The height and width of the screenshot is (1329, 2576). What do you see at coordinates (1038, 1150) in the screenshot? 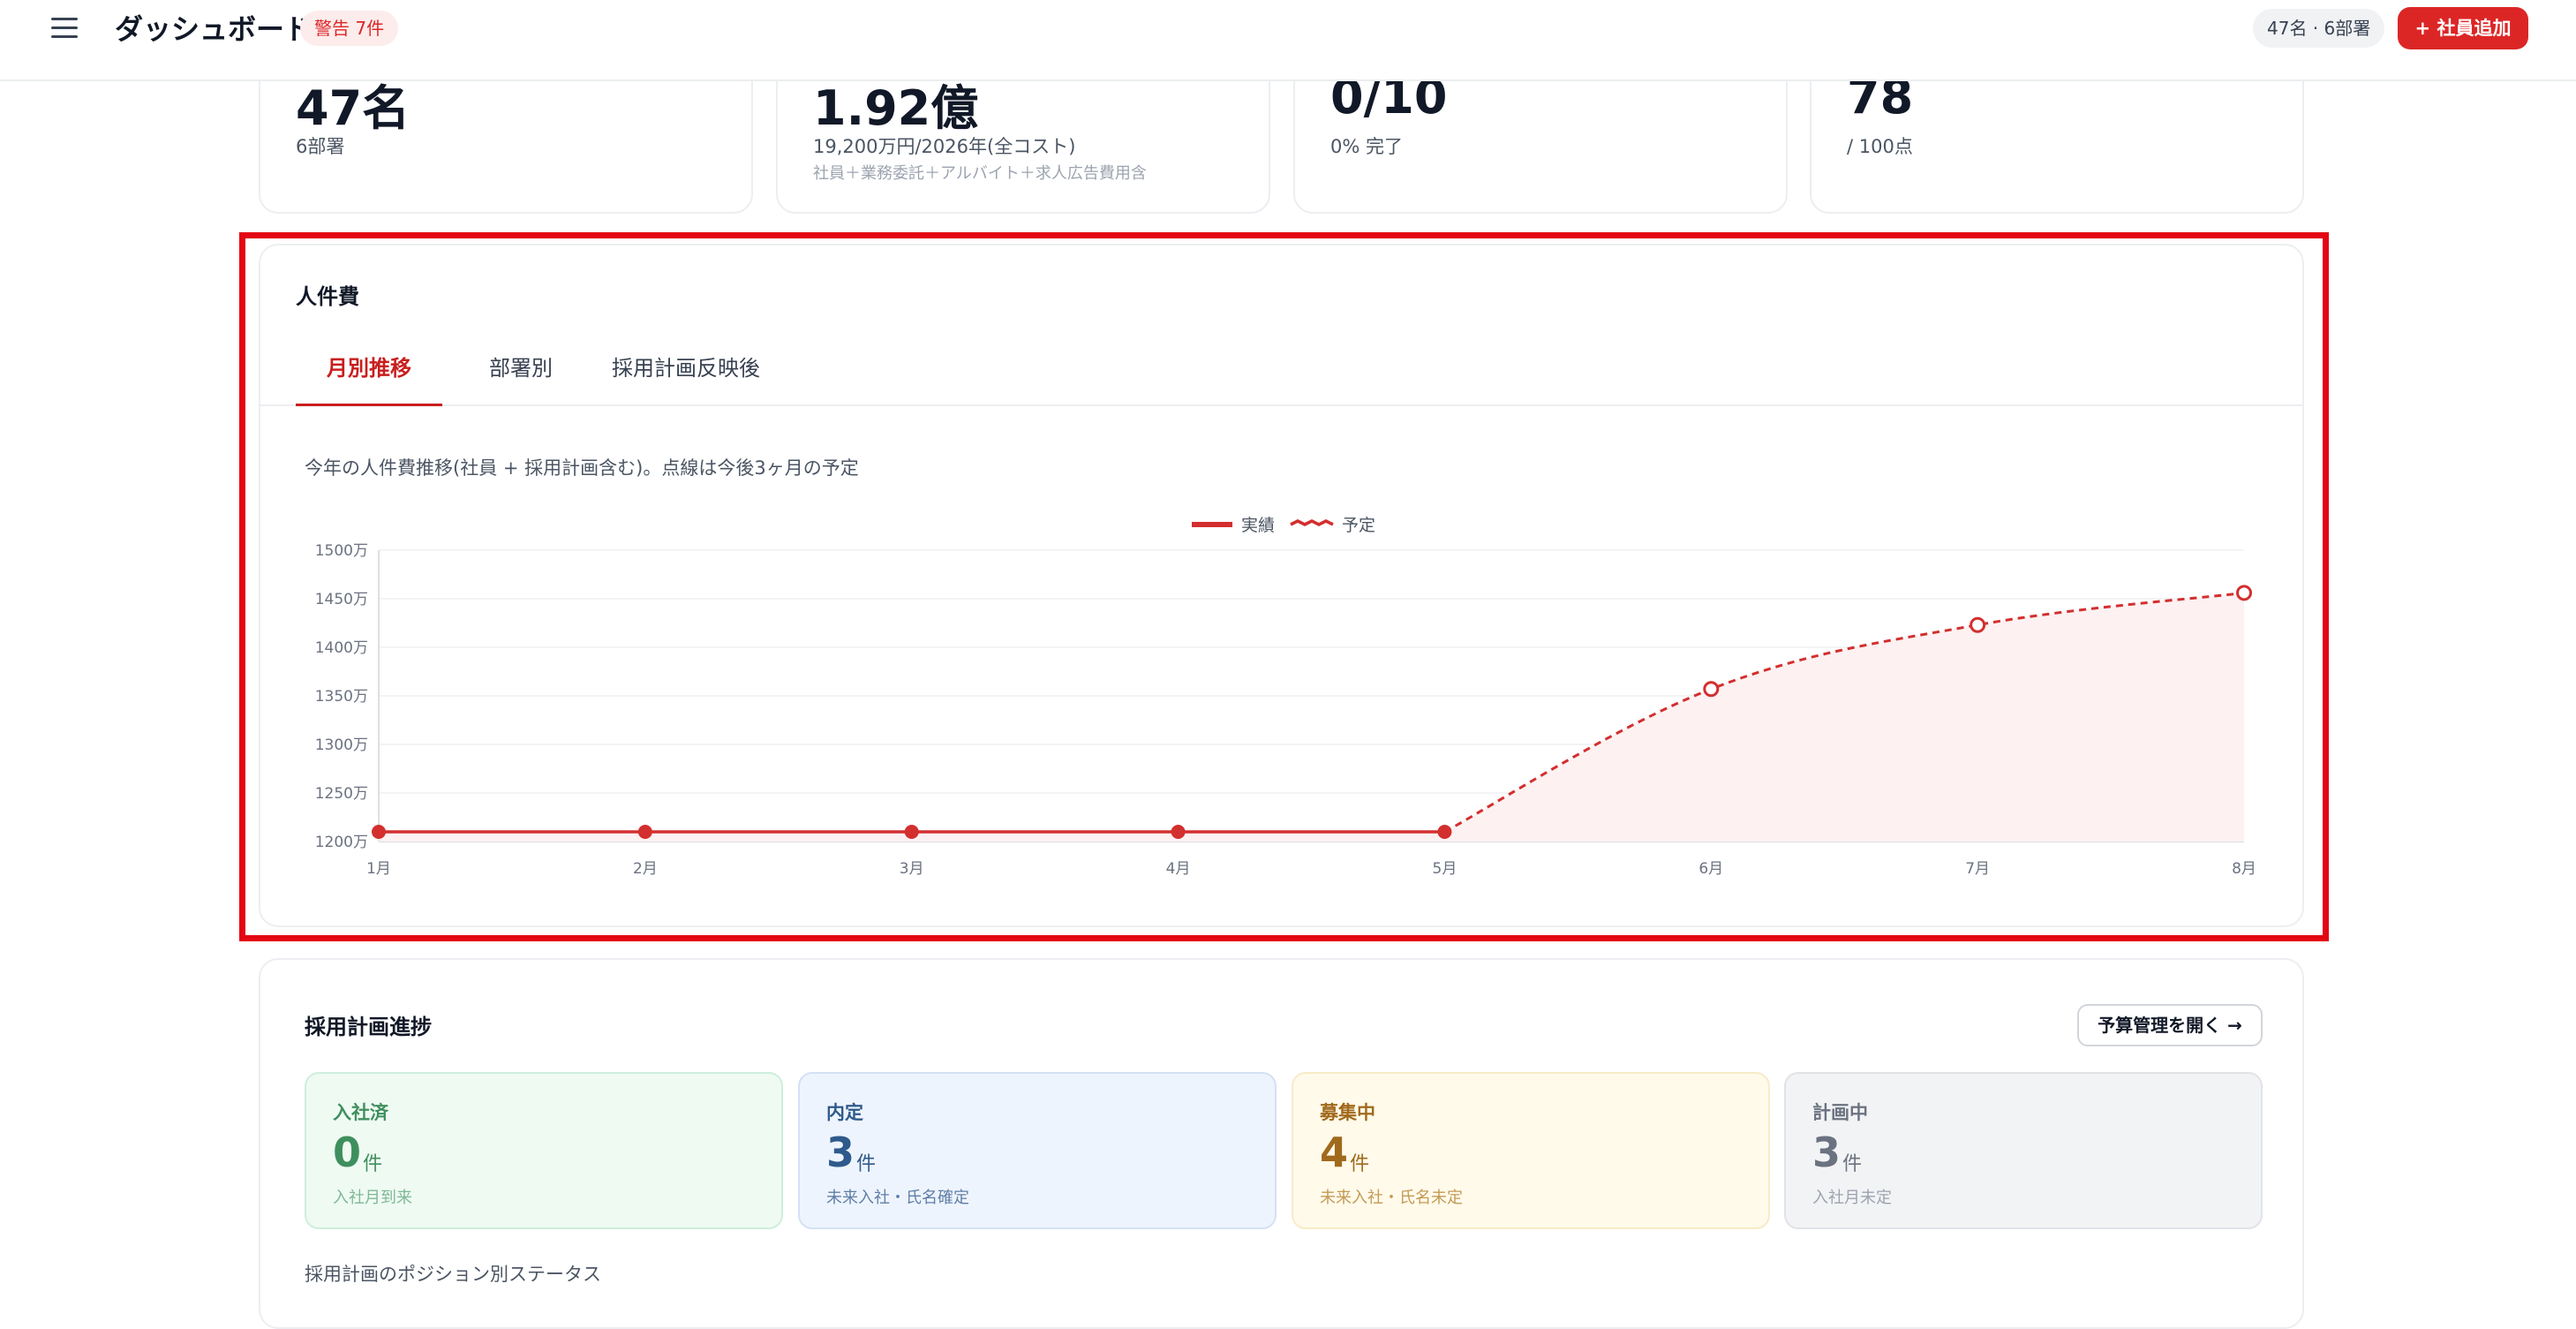
I see `status-offer: 内定 3 件 未来入社・氏名確定` at bounding box center [1038, 1150].